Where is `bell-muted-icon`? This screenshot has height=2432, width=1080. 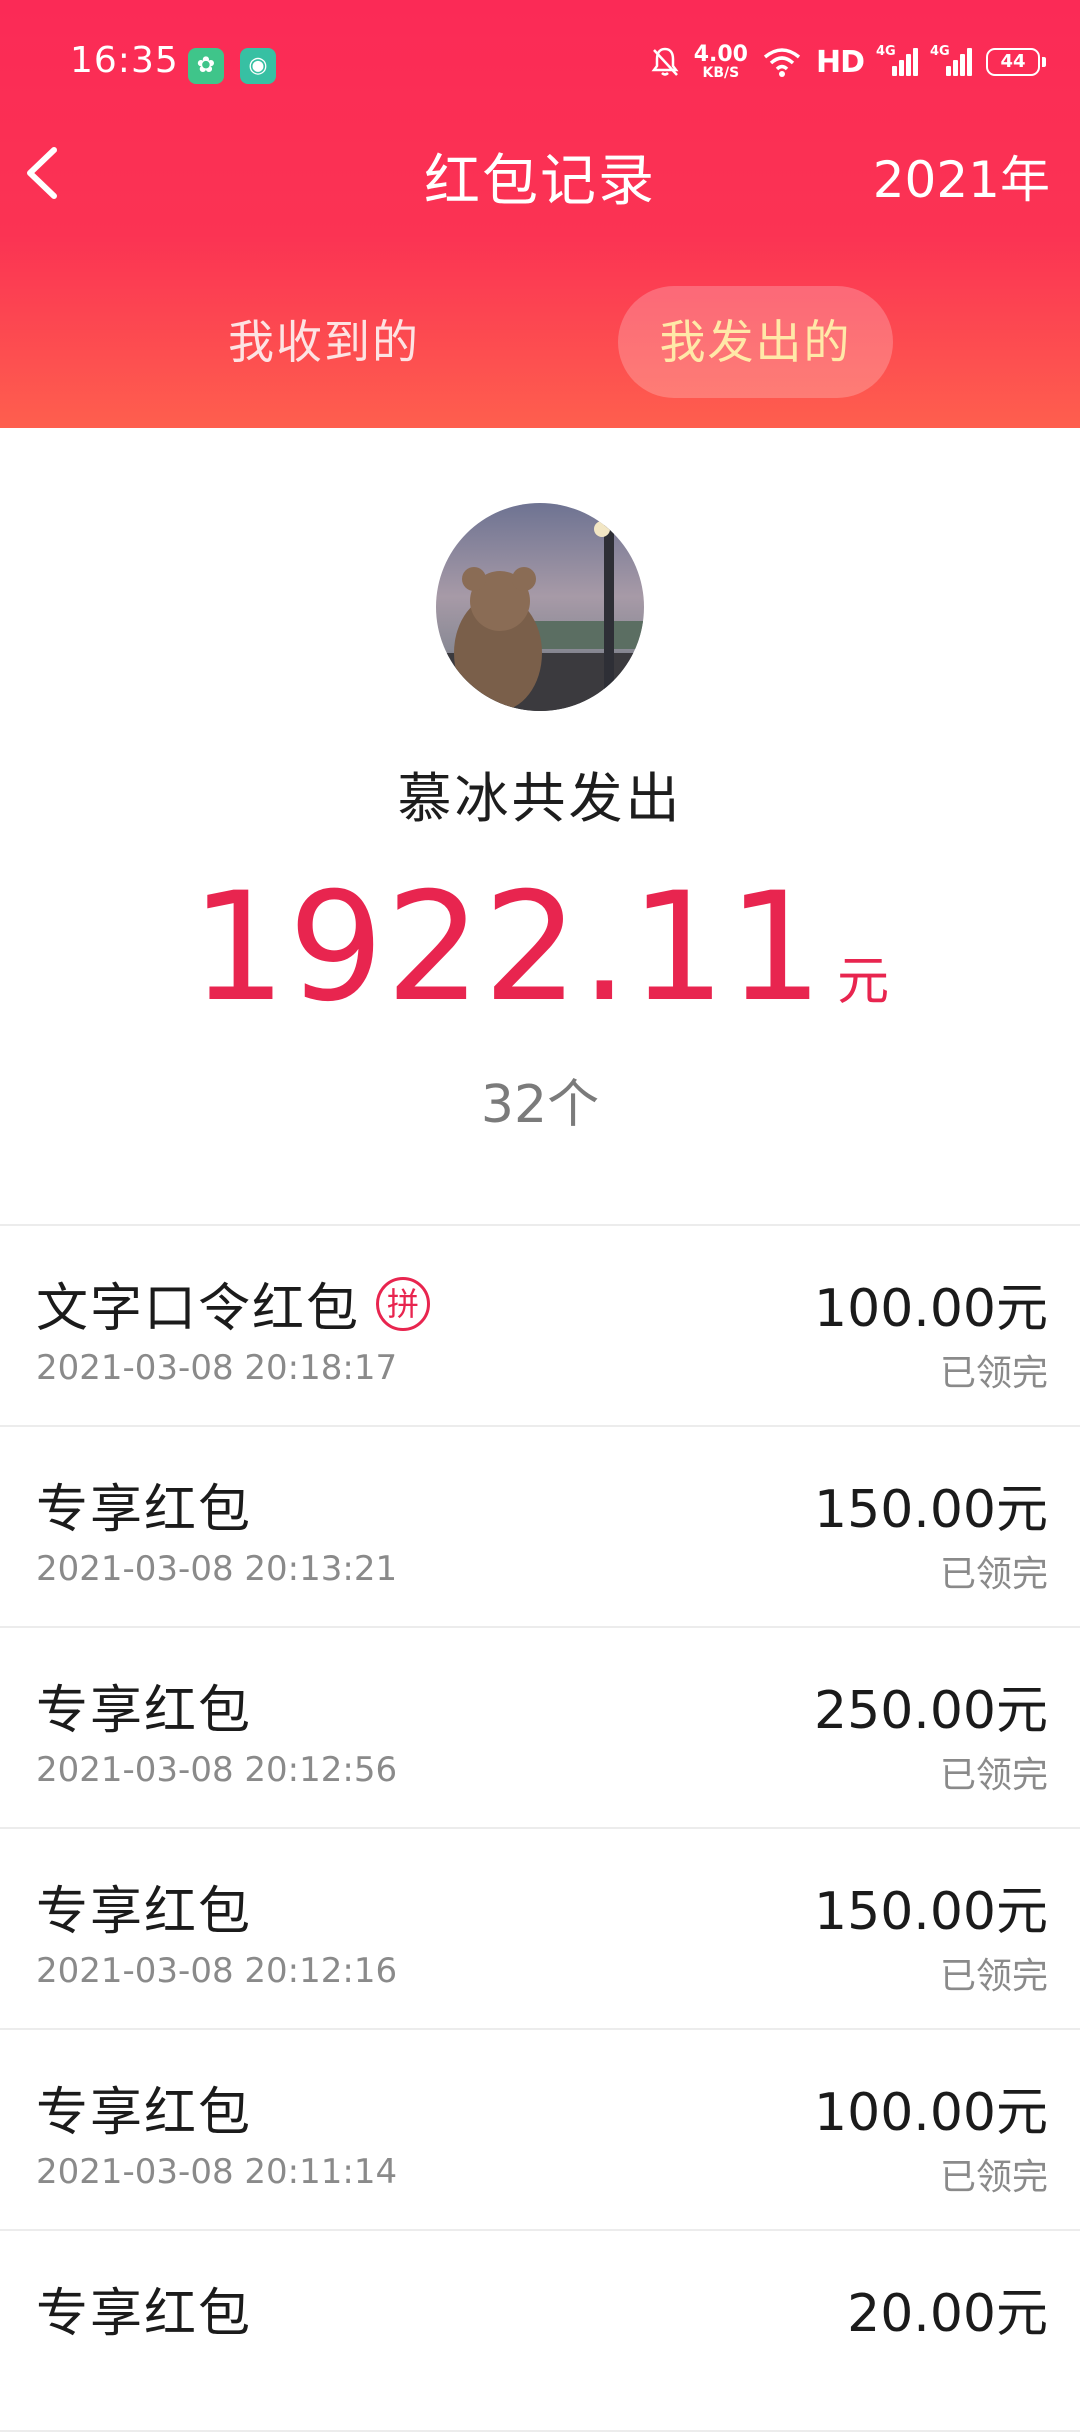 bell-muted-icon is located at coordinates (665, 61).